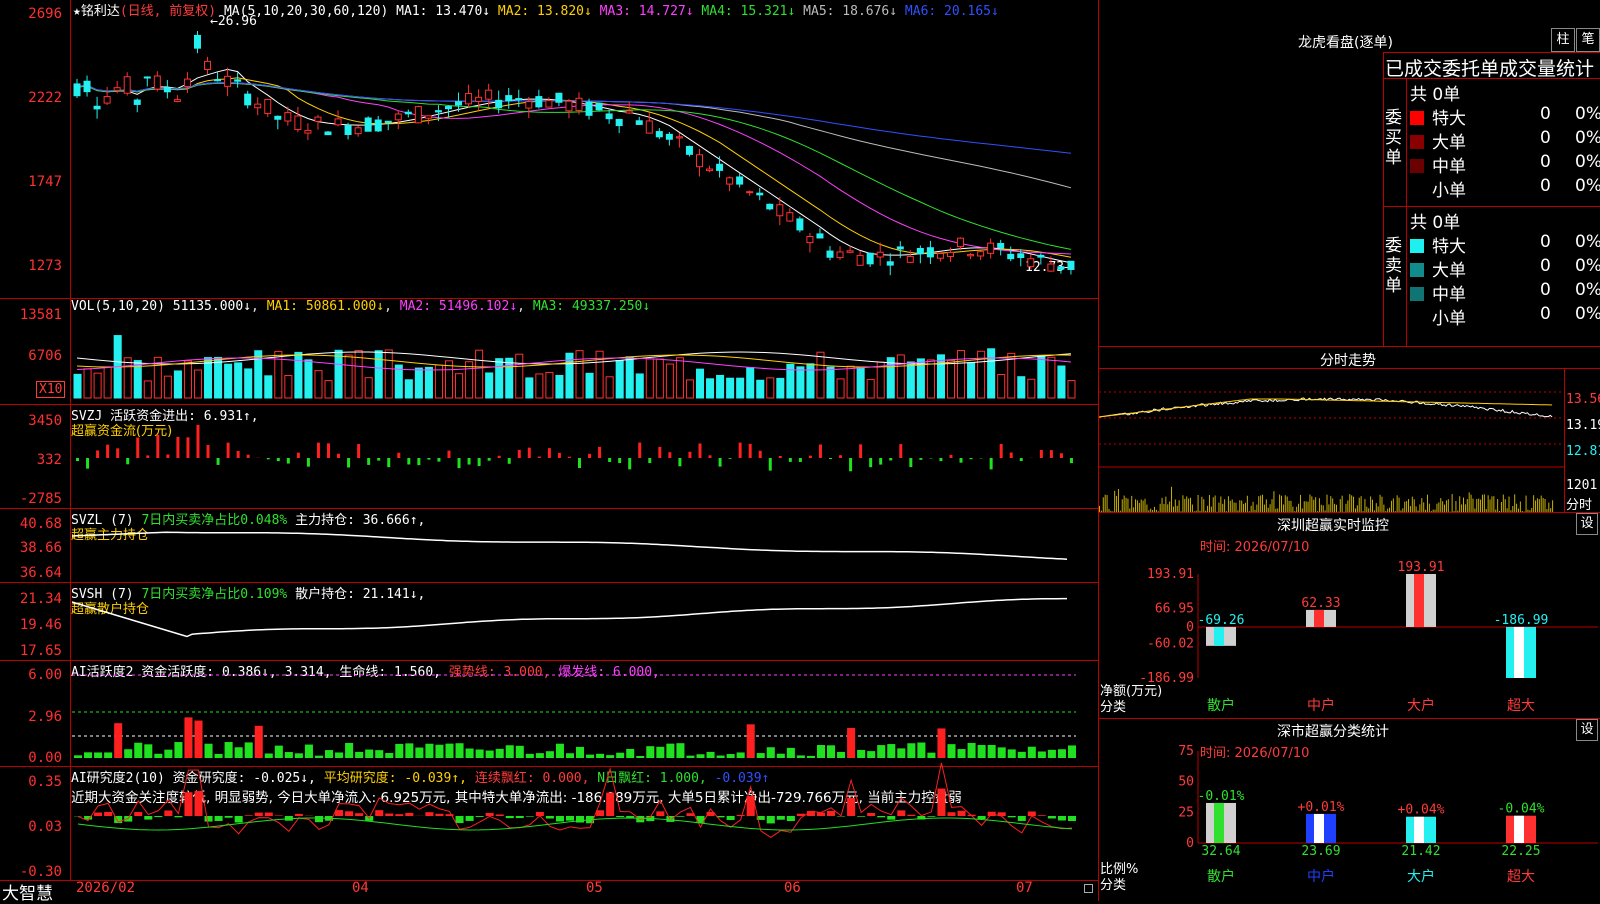  What do you see at coordinates (1348, 360) in the screenshot?
I see `intraday-title: 分时走势` at bounding box center [1348, 360].